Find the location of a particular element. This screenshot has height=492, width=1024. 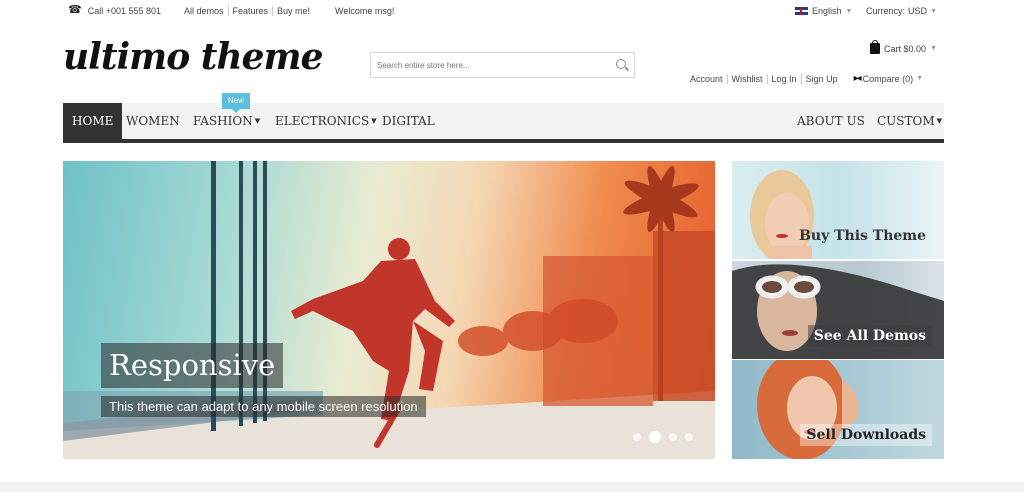

top-link-all-demos: All demos is located at coordinates (206, 11).